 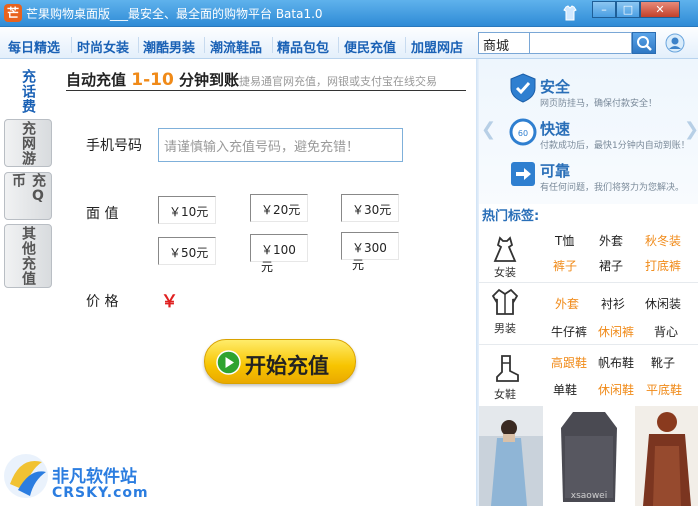 I want to click on nav-item-franchise: 加盟网店, so click(x=437, y=46).